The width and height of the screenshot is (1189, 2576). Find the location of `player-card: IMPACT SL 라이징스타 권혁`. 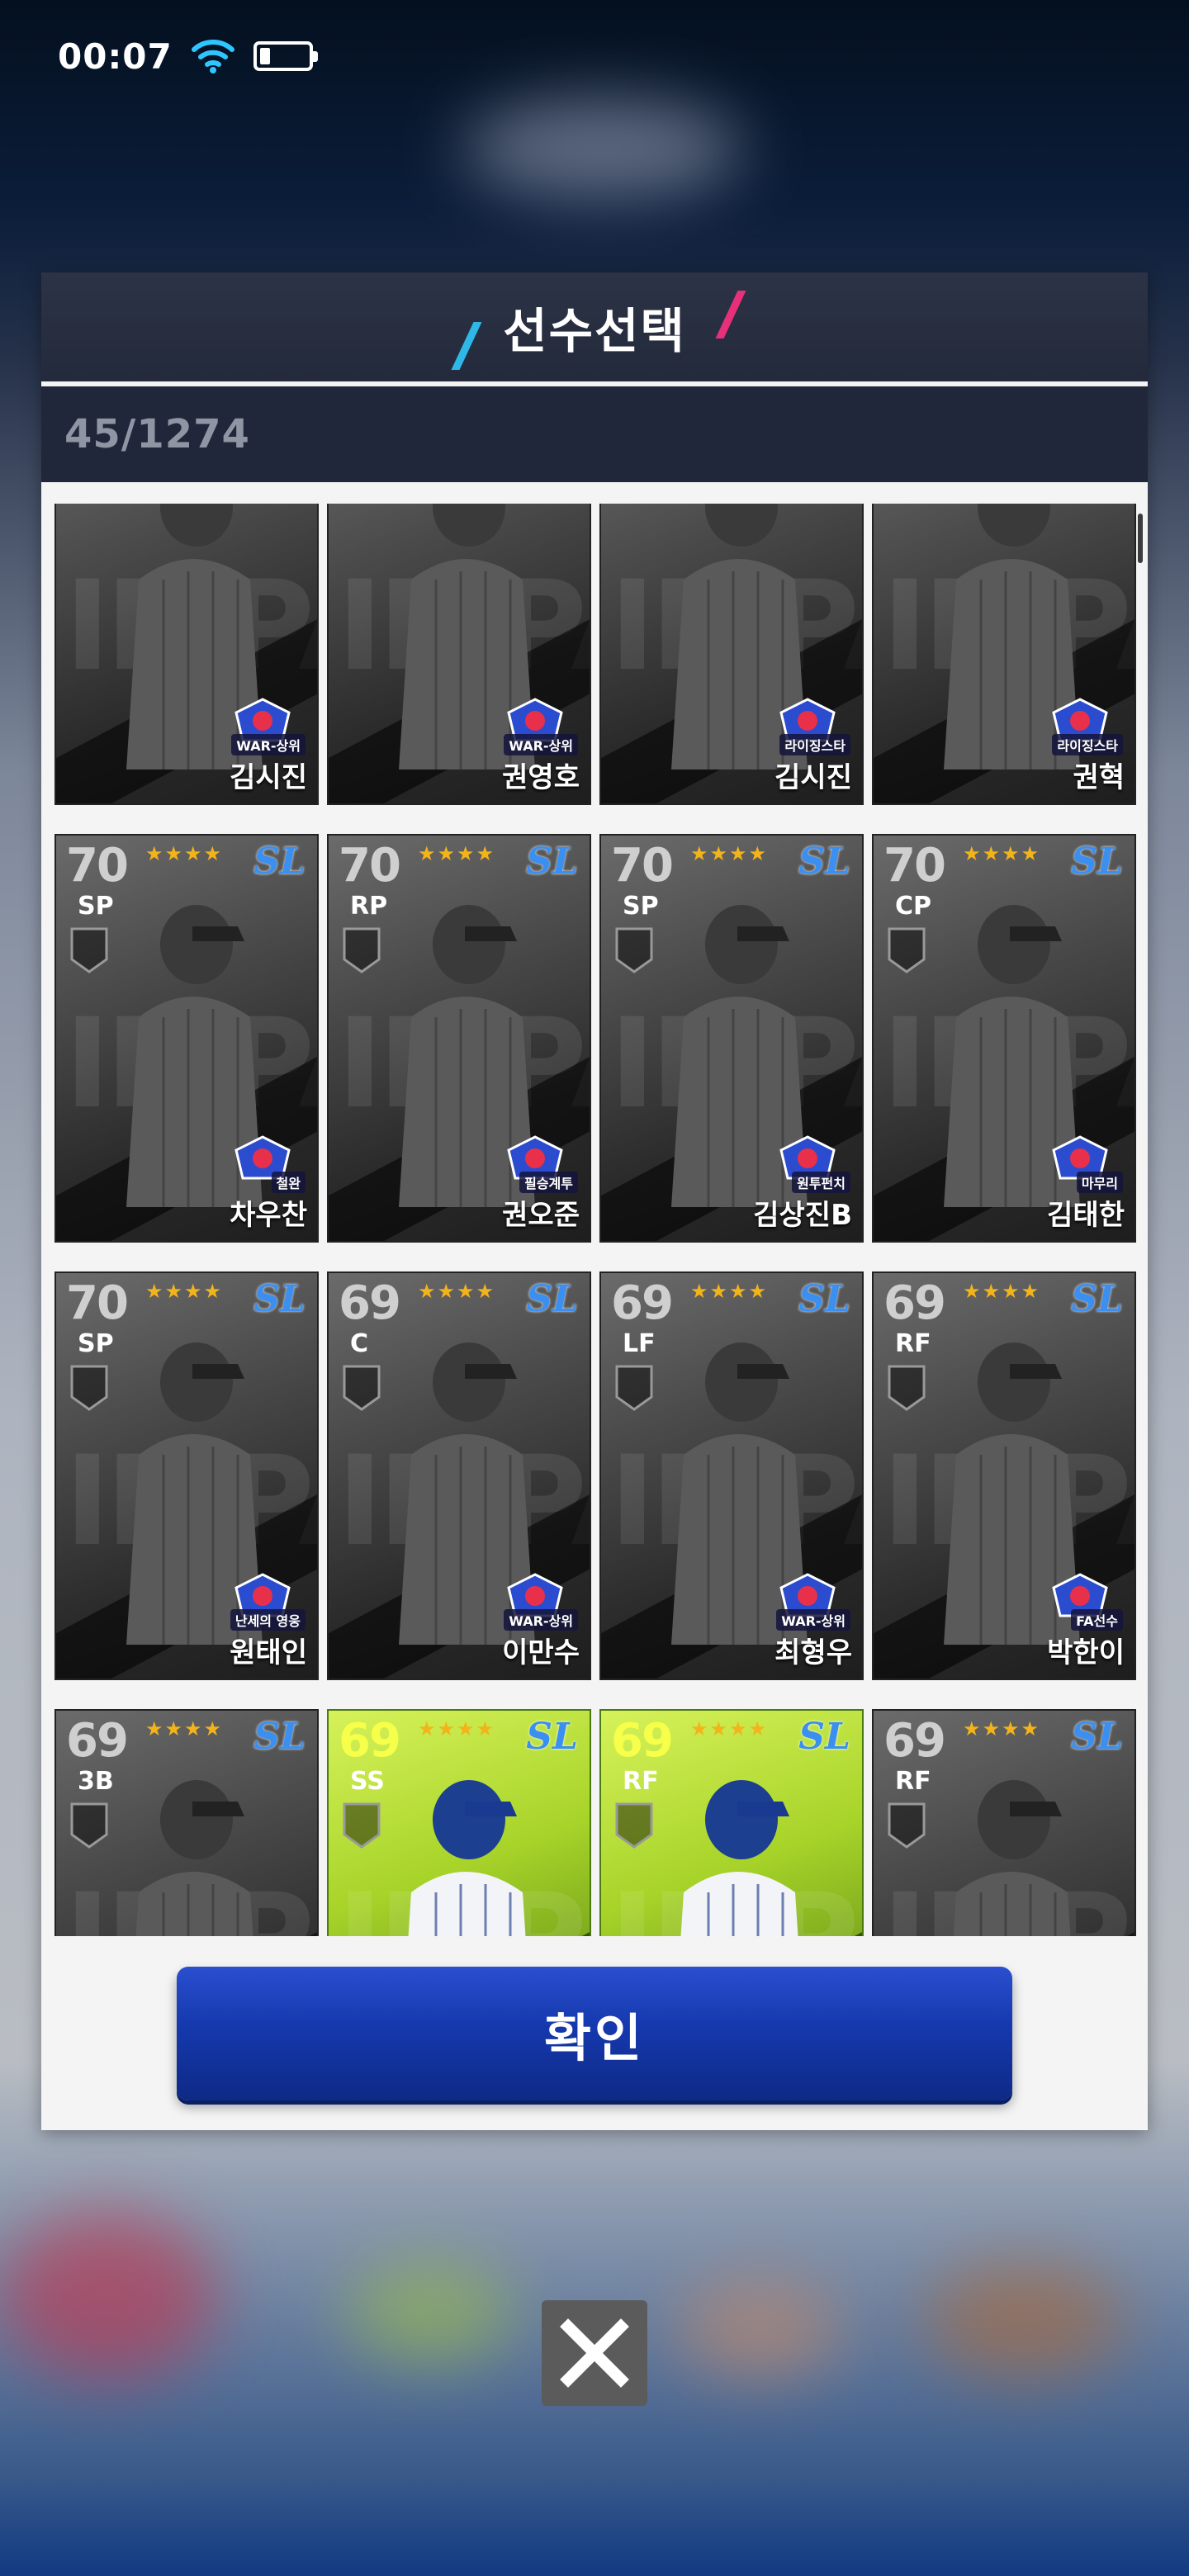

player-card: IMPACT SL 라이징스타 권혁 is located at coordinates (1004, 654).